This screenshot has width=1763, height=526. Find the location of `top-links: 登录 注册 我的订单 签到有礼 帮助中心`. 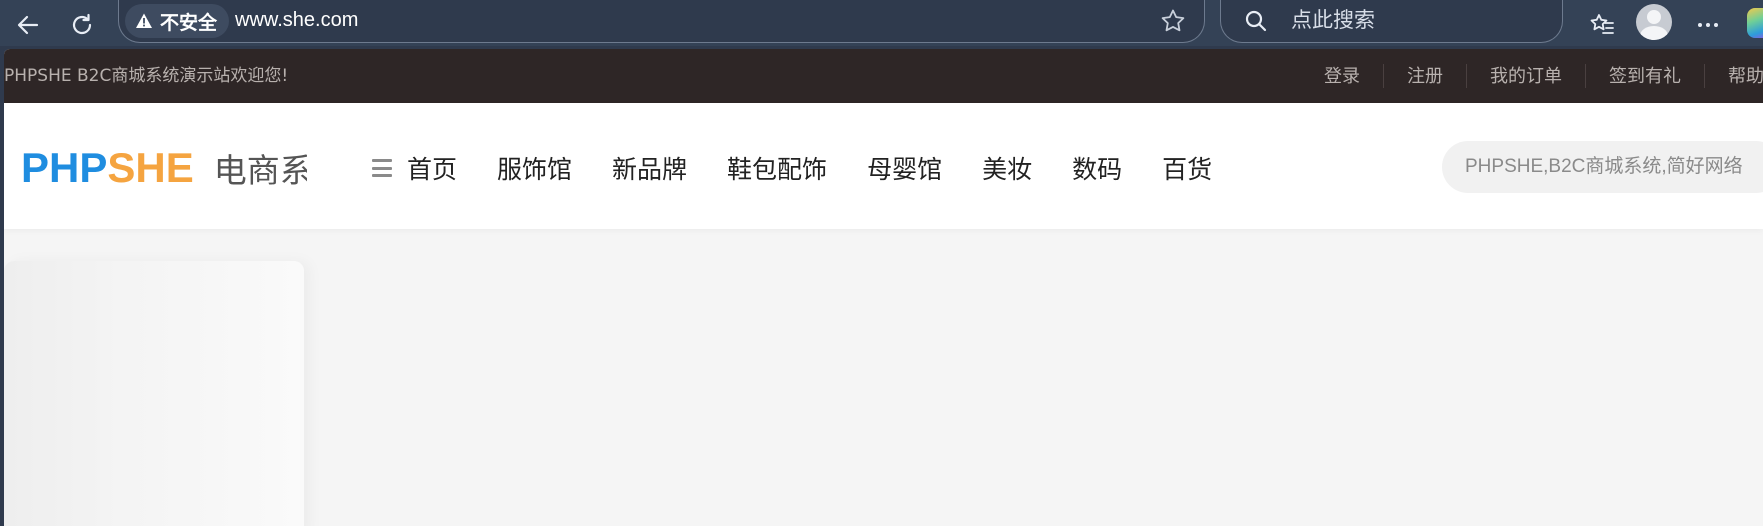

top-links: 登录 注册 我的订单 签到有礼 帮助中心 is located at coordinates (1543, 76).